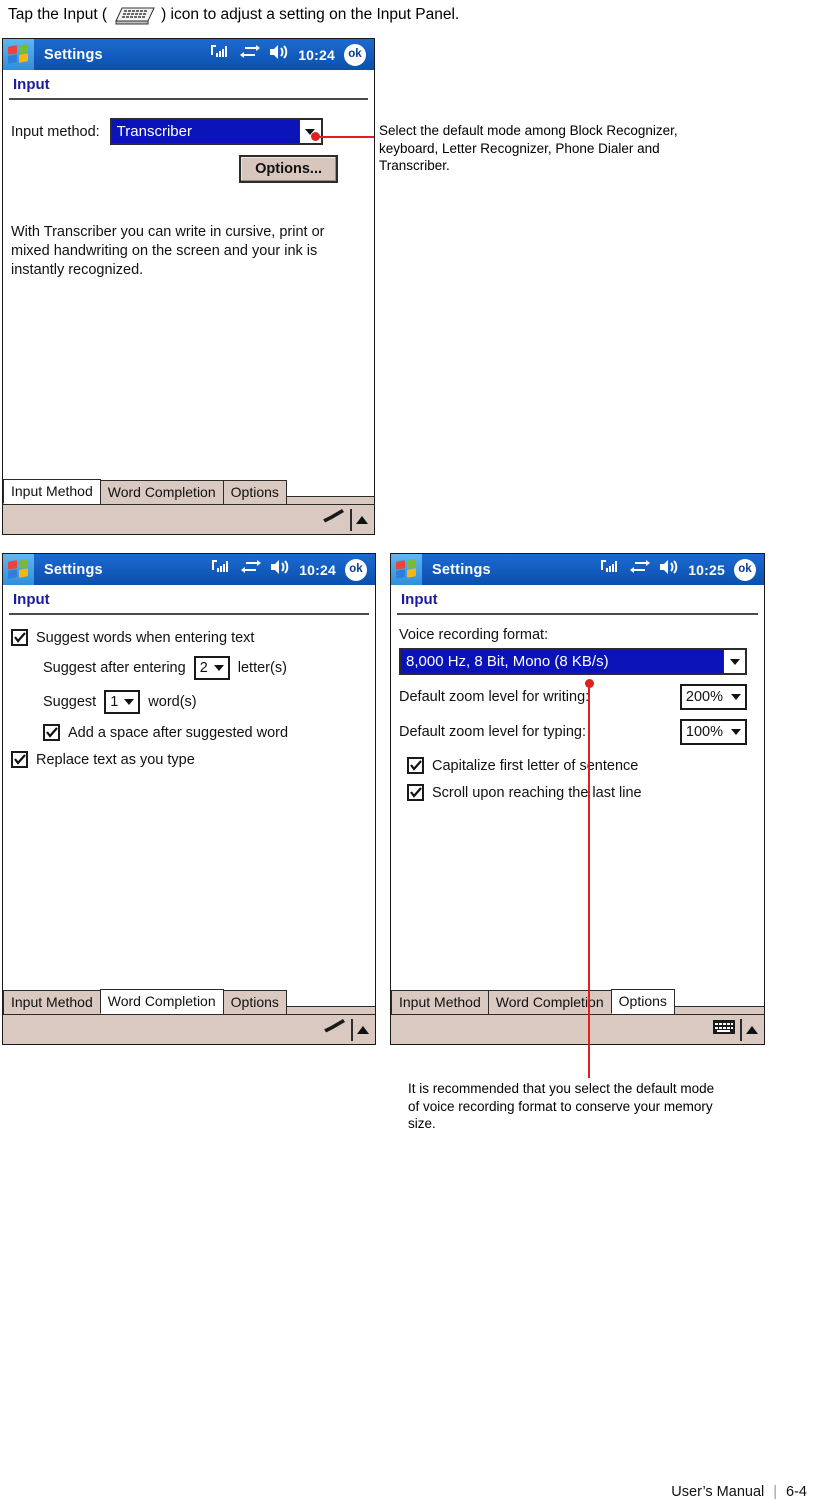  Describe the element at coordinates (537, 792) in the screenshot. I see `scroll-last-line-label: Scroll upon reaching the last line` at that location.